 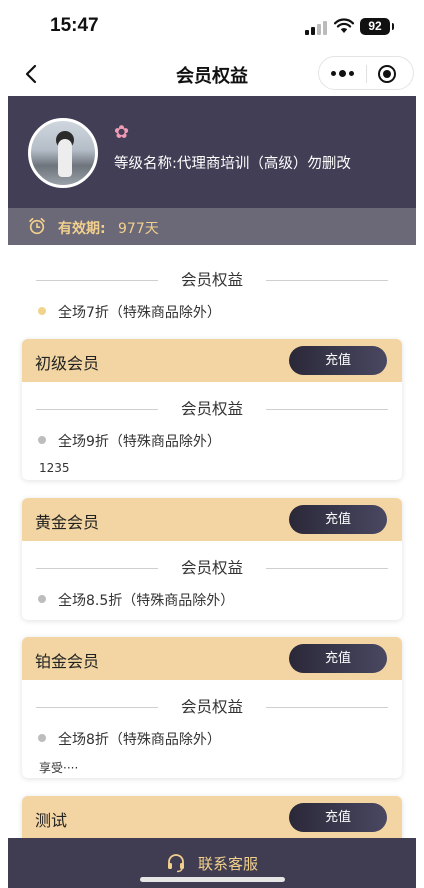 What do you see at coordinates (212, 879) in the screenshot?
I see `home-indicator` at bounding box center [212, 879].